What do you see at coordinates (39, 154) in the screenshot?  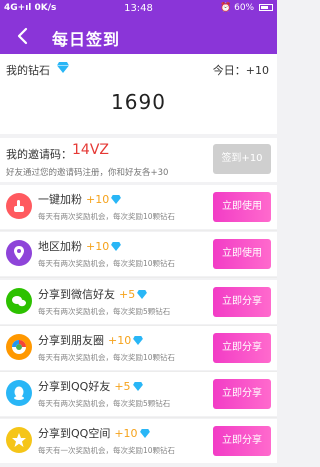 I see `invite-label: 我的邀请码：` at bounding box center [39, 154].